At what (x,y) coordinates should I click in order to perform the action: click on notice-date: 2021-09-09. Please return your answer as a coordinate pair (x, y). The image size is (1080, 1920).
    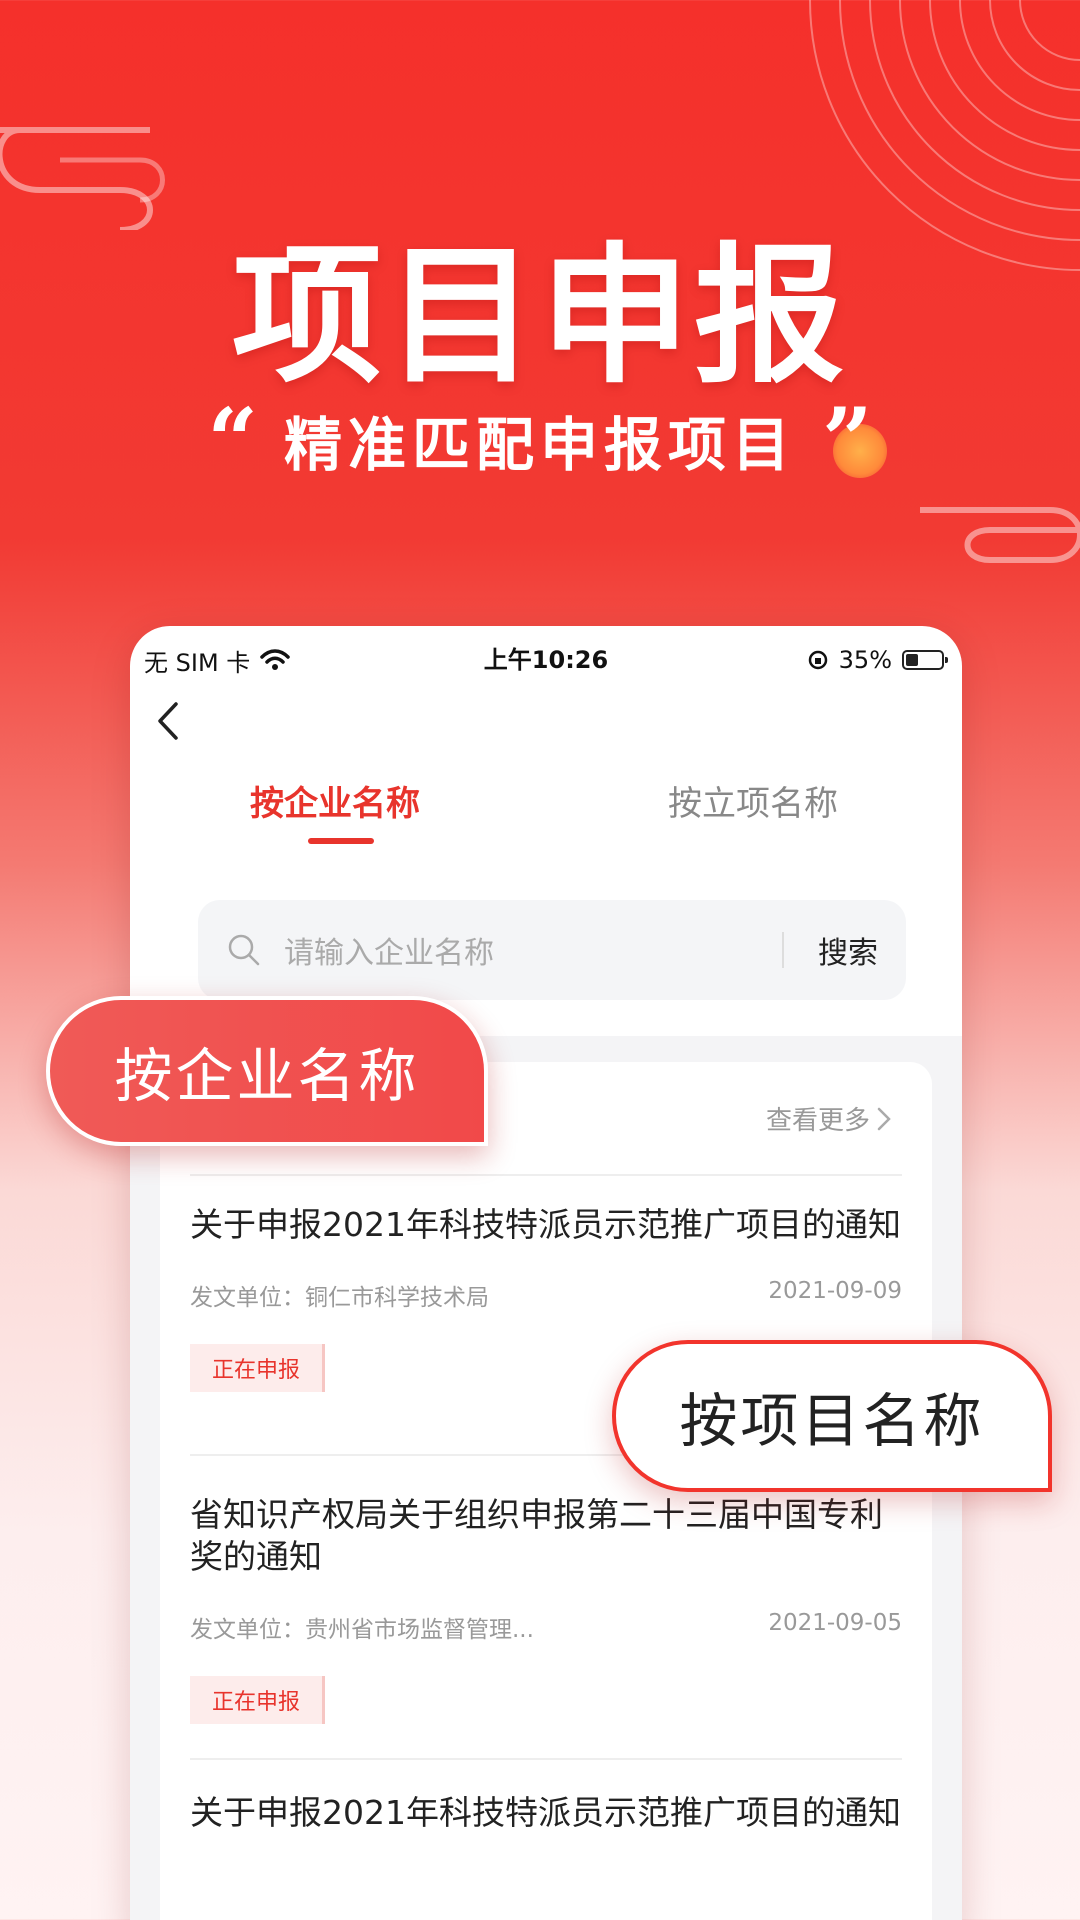
    Looking at the image, I should click on (835, 1291).